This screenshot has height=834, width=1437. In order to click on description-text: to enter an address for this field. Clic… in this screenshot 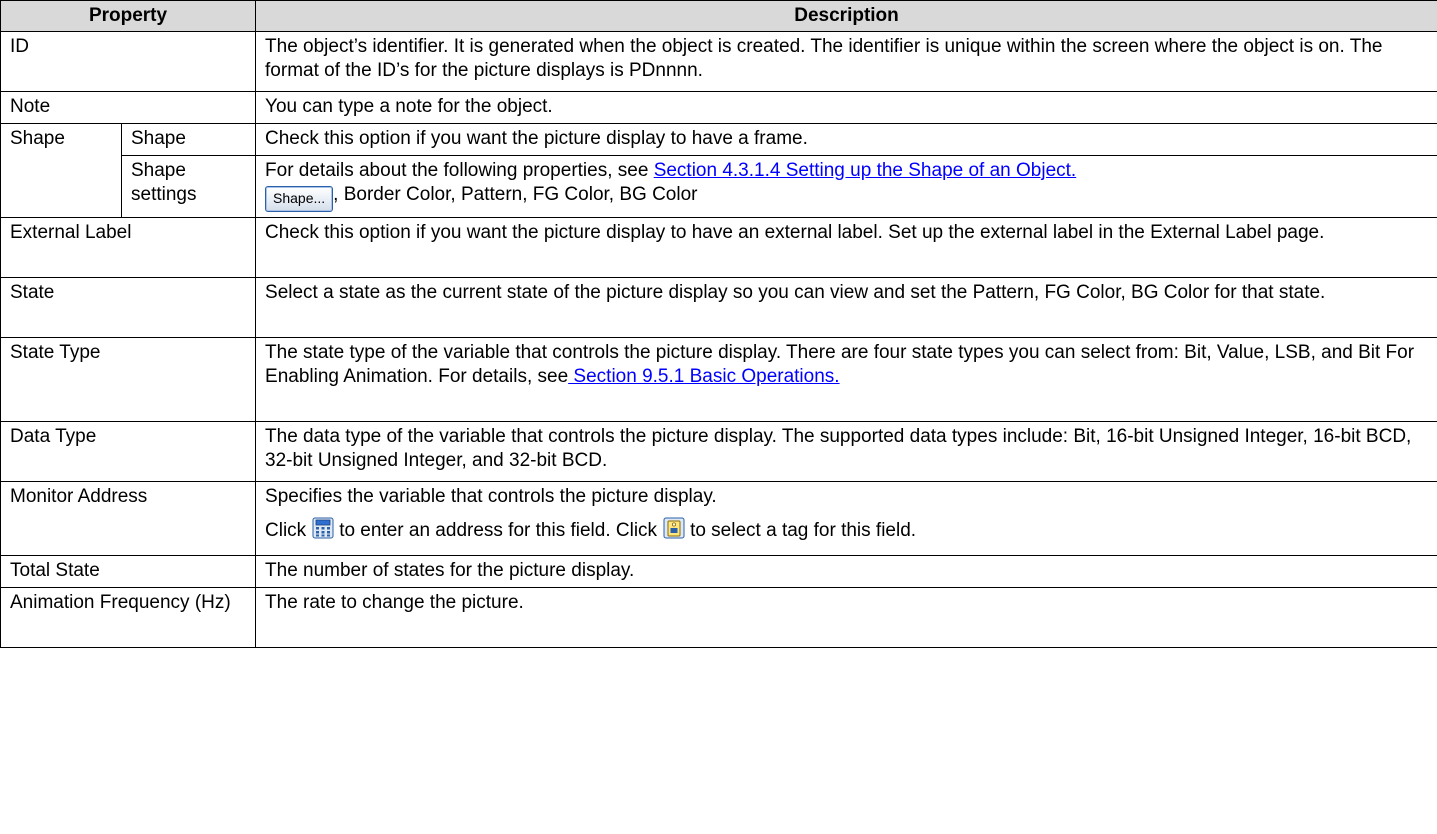, I will do `click(498, 530)`.